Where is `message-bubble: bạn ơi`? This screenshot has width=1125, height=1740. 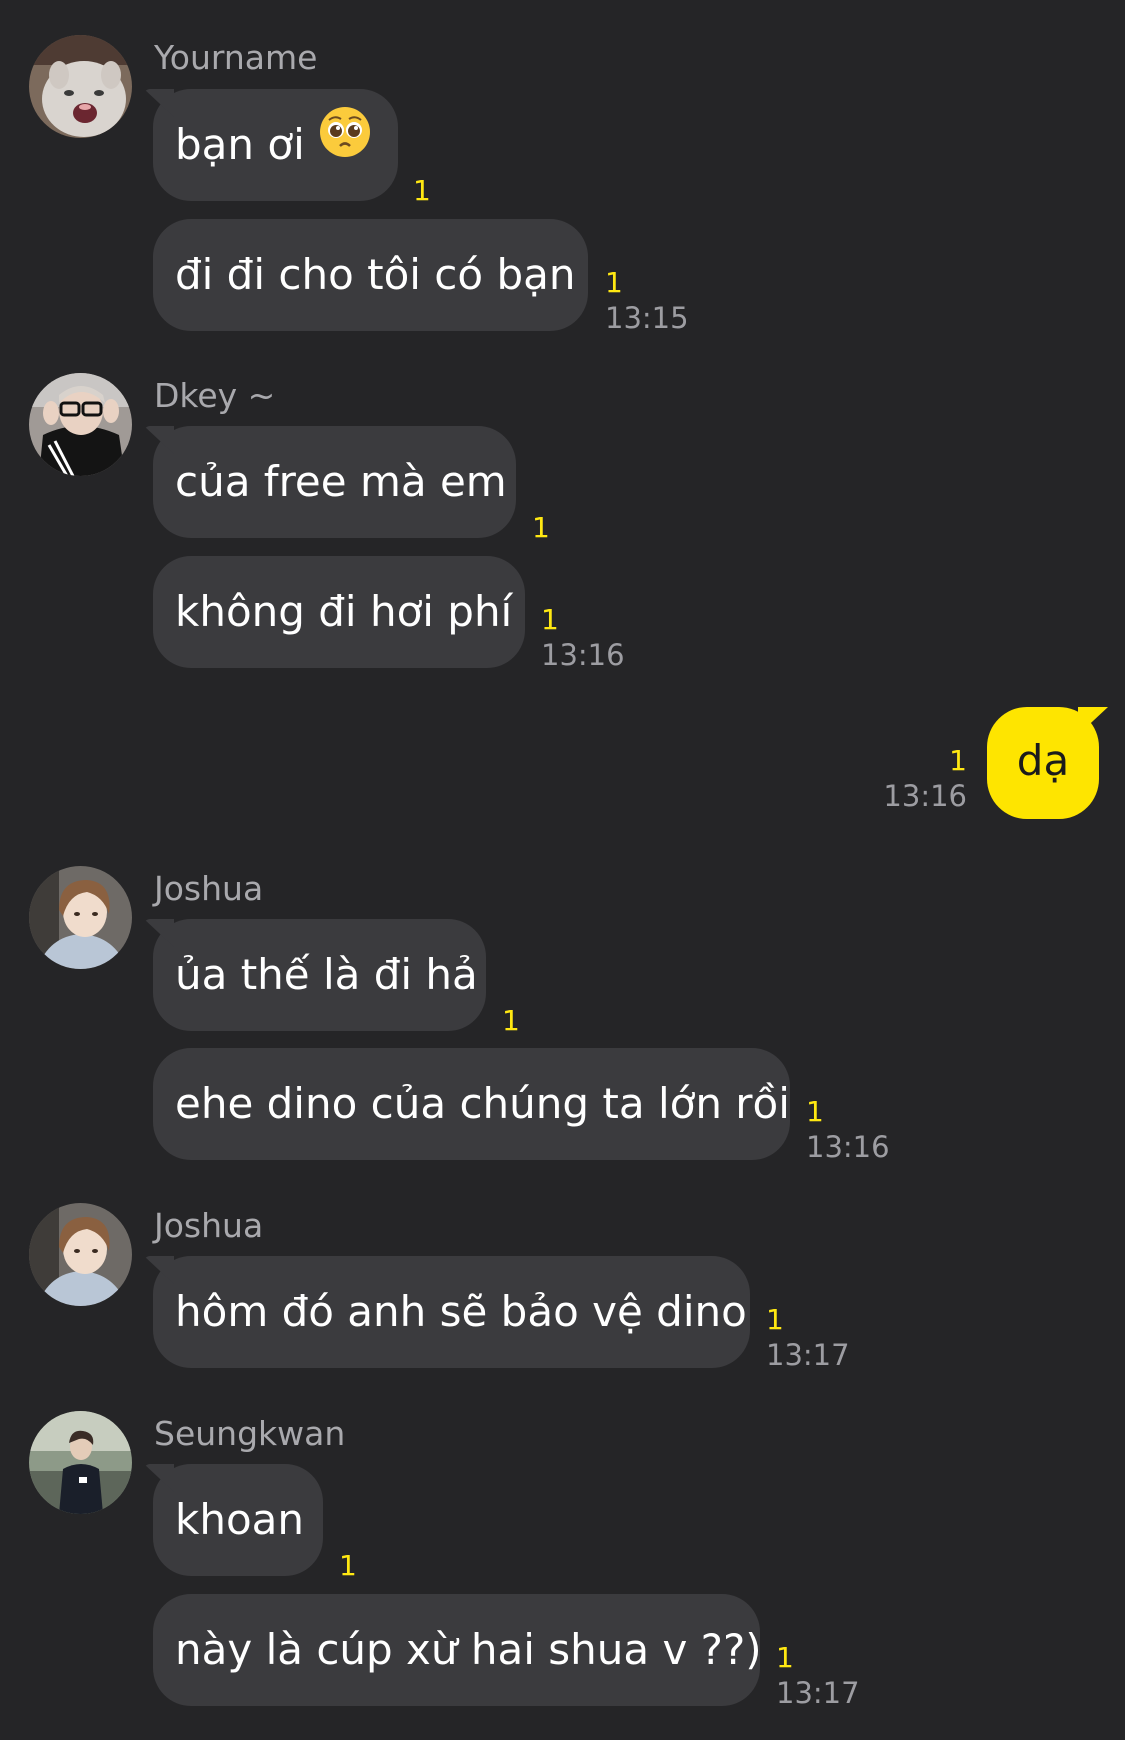 message-bubble: bạn ơi is located at coordinates (275, 145).